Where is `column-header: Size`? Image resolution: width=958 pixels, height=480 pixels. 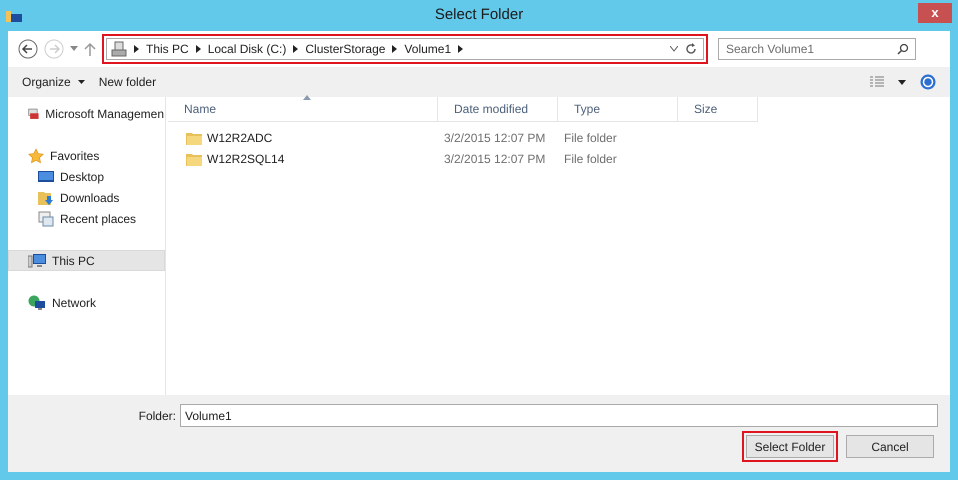
column-header: Size is located at coordinates (718, 109).